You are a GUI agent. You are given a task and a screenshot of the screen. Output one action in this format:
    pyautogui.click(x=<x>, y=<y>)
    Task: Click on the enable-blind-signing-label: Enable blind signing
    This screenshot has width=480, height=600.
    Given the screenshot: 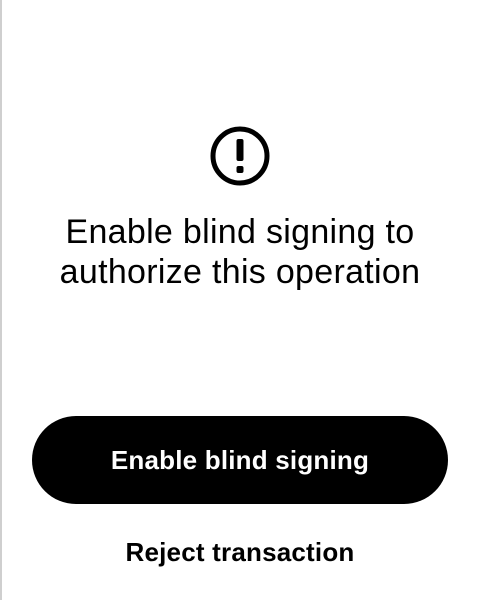 What is the action you would take?
    pyautogui.click(x=240, y=459)
    